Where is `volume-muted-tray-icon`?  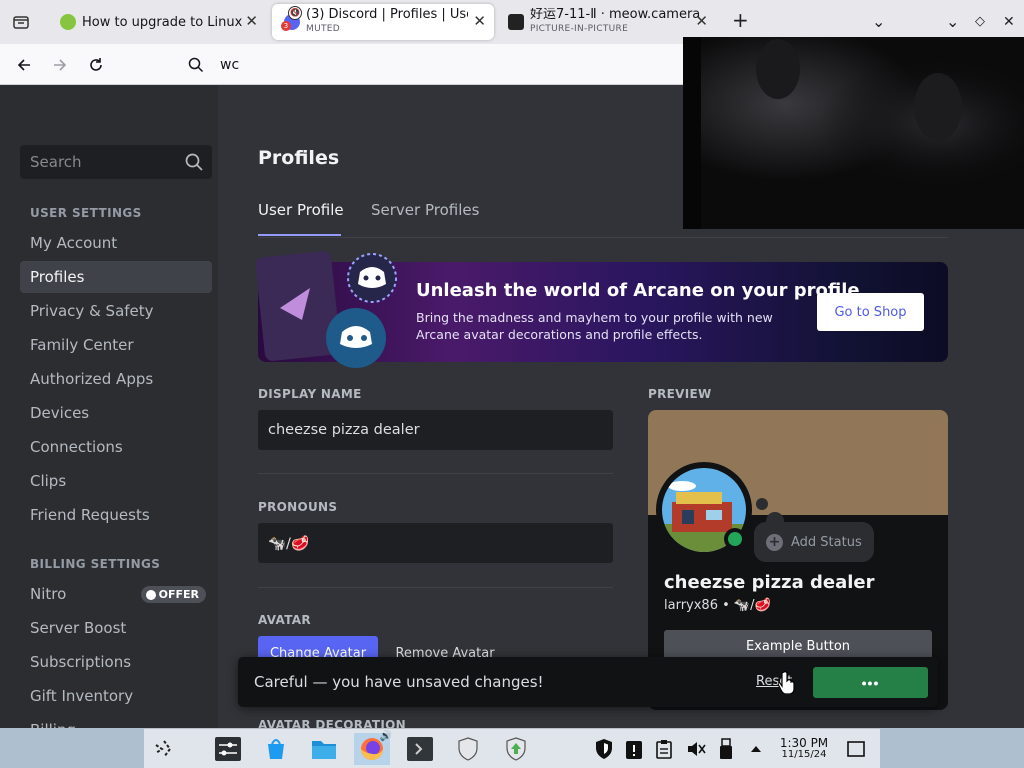
volume-muted-tray-icon is located at coordinates (696, 749).